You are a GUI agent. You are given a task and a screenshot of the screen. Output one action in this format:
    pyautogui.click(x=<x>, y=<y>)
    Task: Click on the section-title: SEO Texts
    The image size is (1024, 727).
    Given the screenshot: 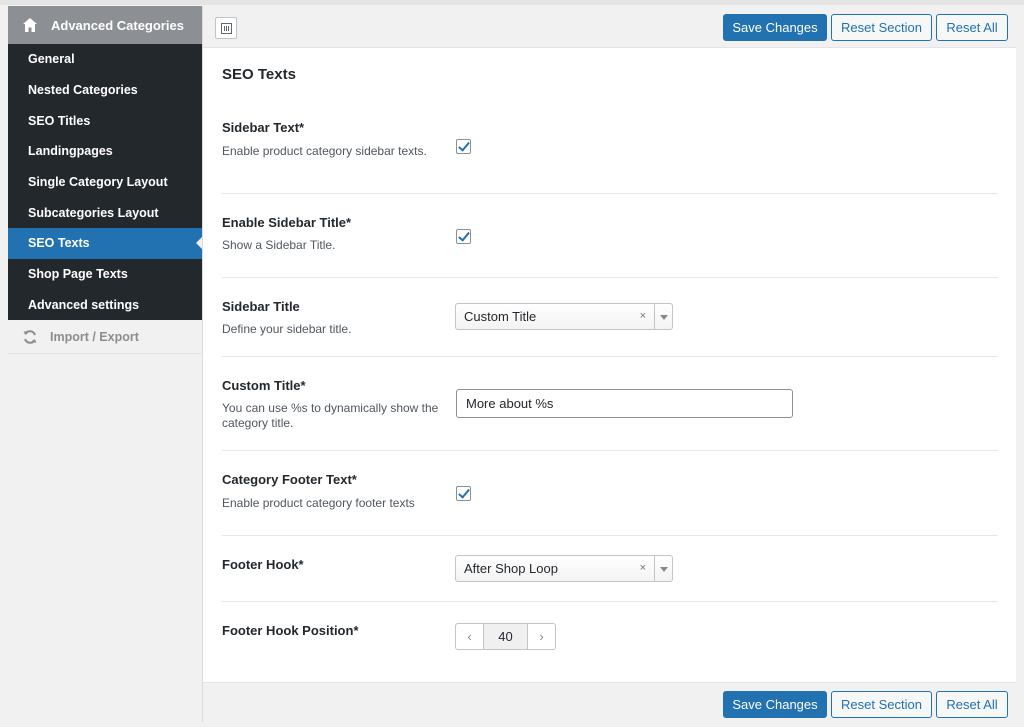 What is the action you would take?
    pyautogui.click(x=259, y=74)
    